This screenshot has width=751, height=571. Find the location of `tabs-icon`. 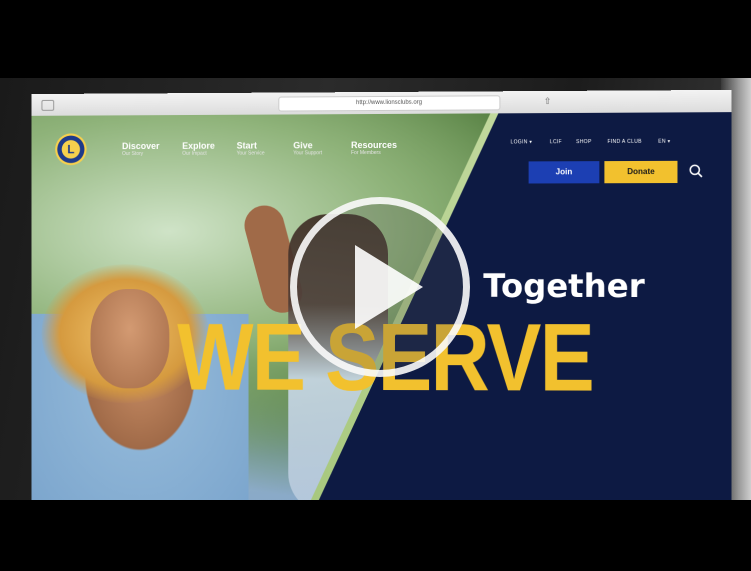

tabs-icon is located at coordinates (48, 105).